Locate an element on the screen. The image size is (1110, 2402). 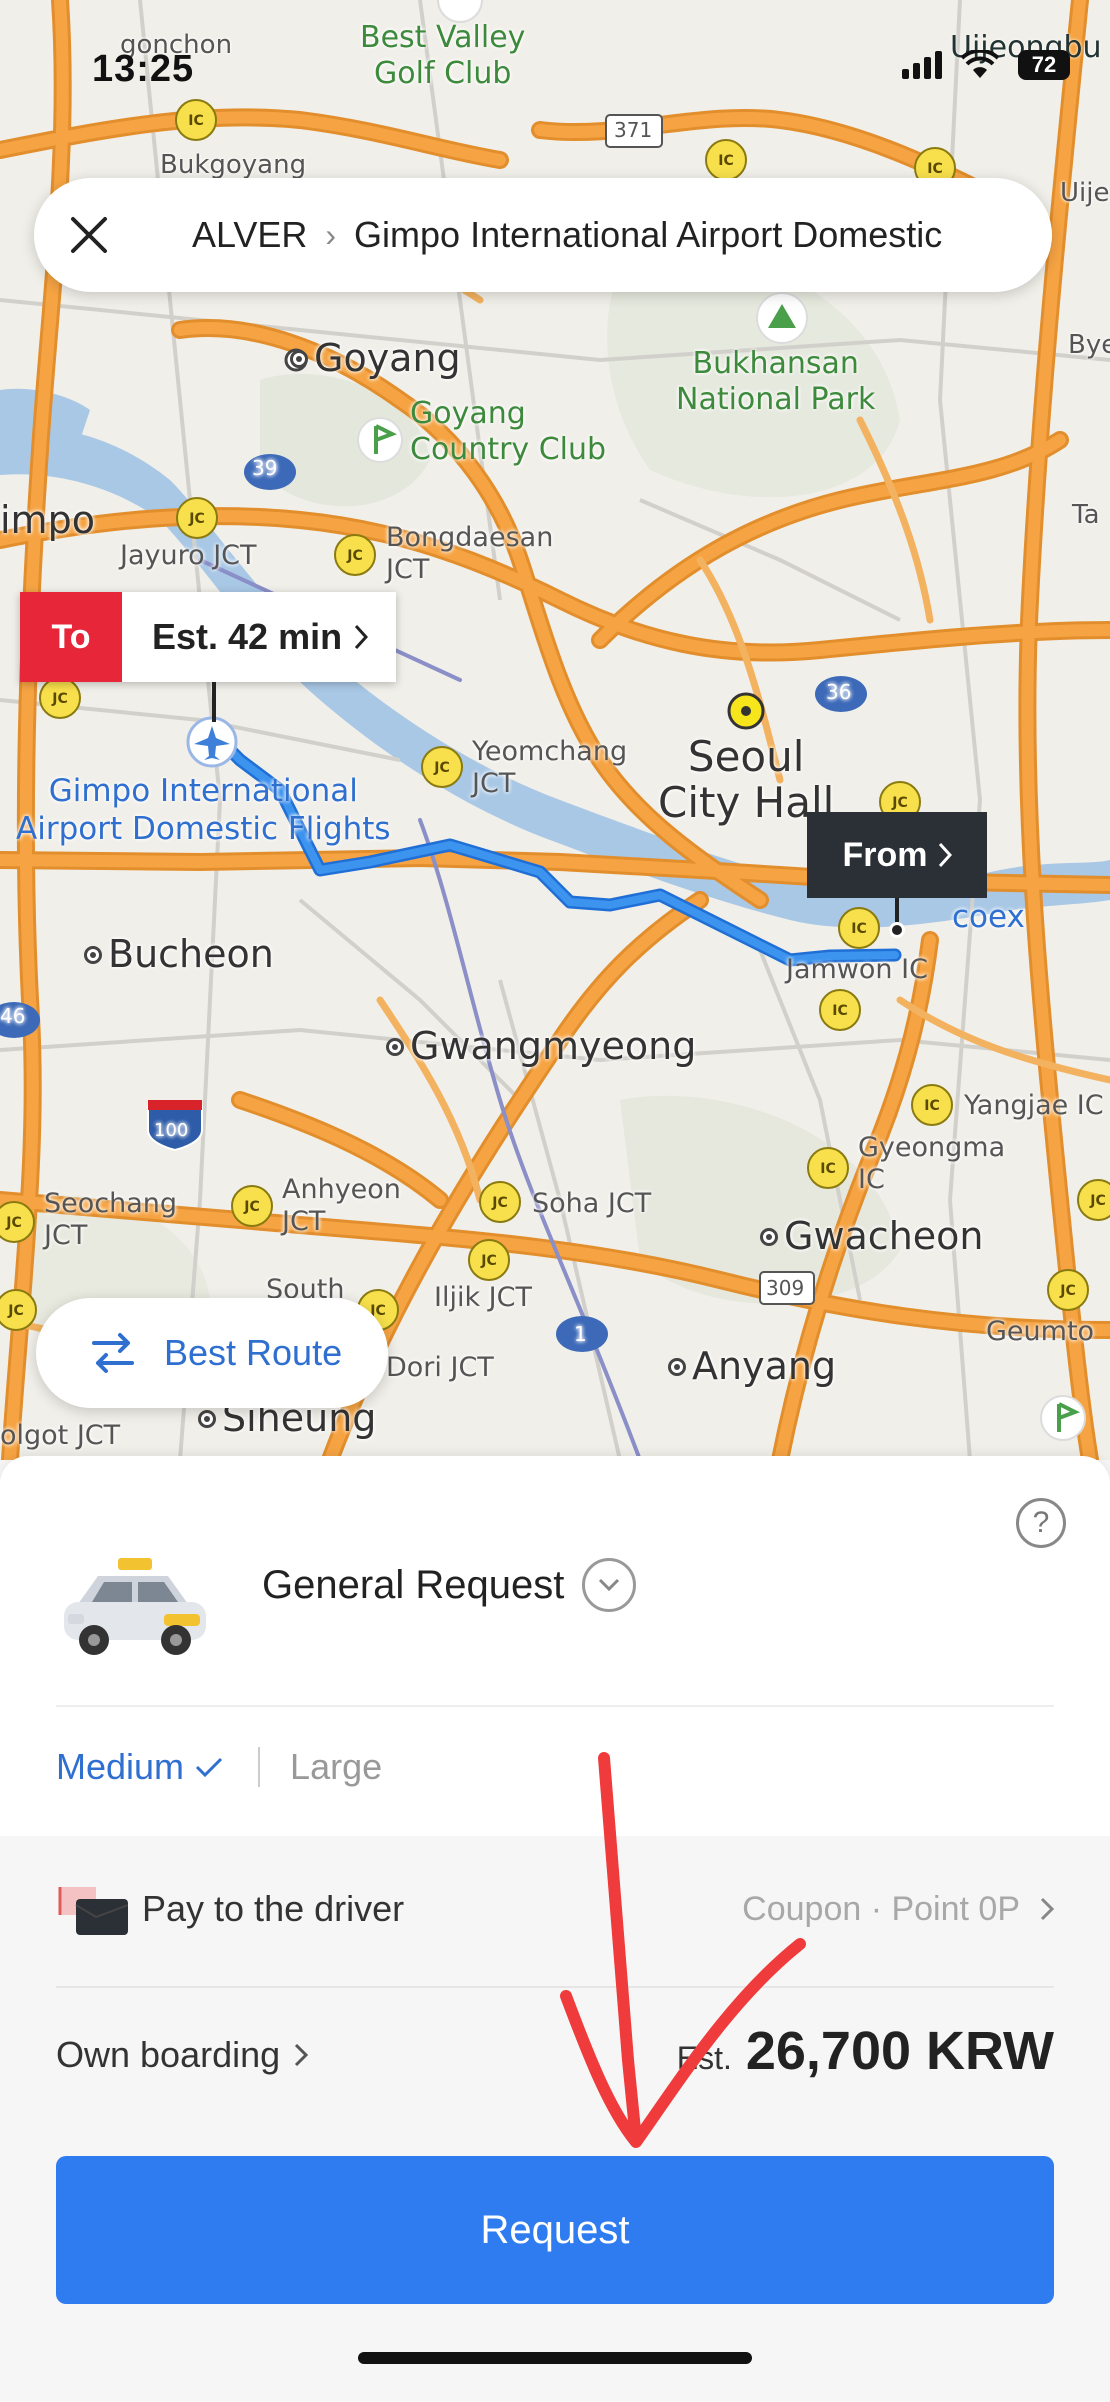
map-label-gyeongma: Gyeongma IC is located at coordinates (932, 1163).